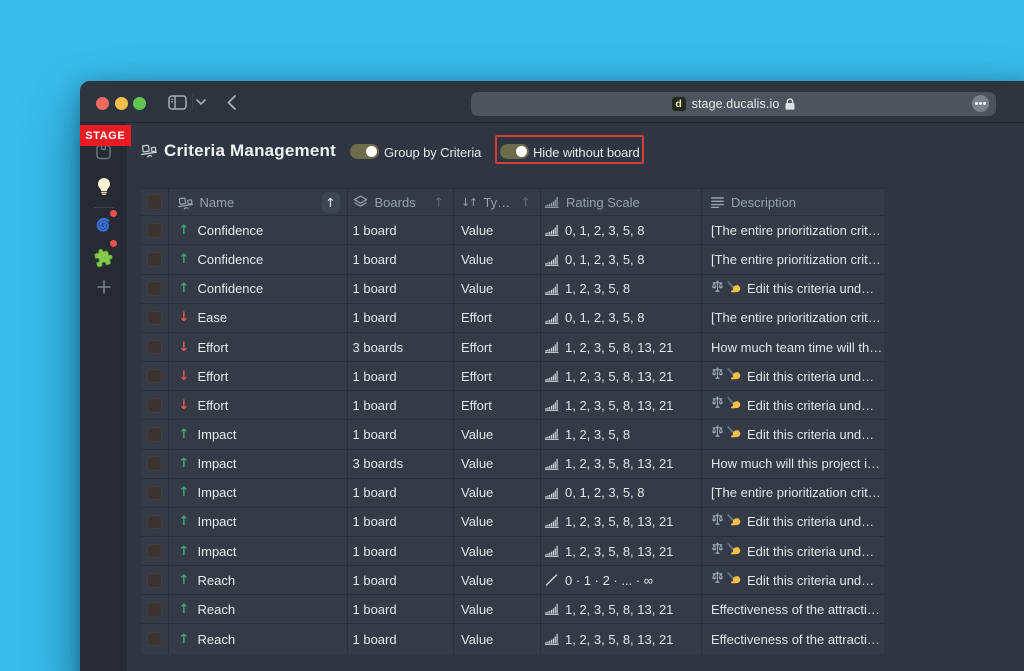 The height and width of the screenshot is (671, 1024). What do you see at coordinates (496, 202) in the screenshot?
I see `column-header-type: ↓↑ Ty… ↑` at bounding box center [496, 202].